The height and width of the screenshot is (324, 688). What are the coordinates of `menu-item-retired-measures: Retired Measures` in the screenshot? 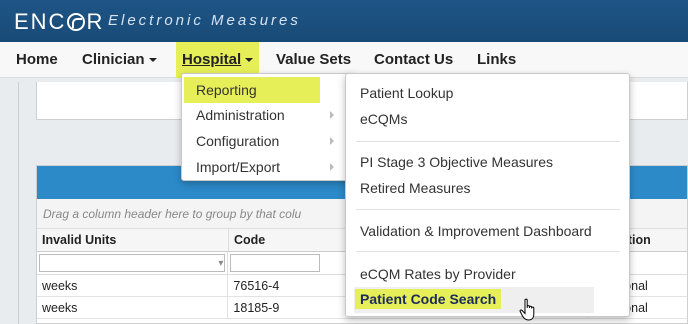 It's located at (415, 188).